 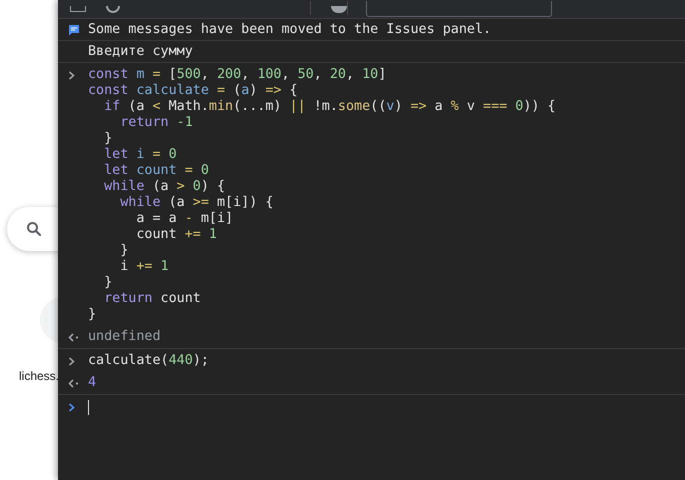 What do you see at coordinates (193, 91) in the screenshot?
I see `code-line: const calculate = (a) => {` at bounding box center [193, 91].